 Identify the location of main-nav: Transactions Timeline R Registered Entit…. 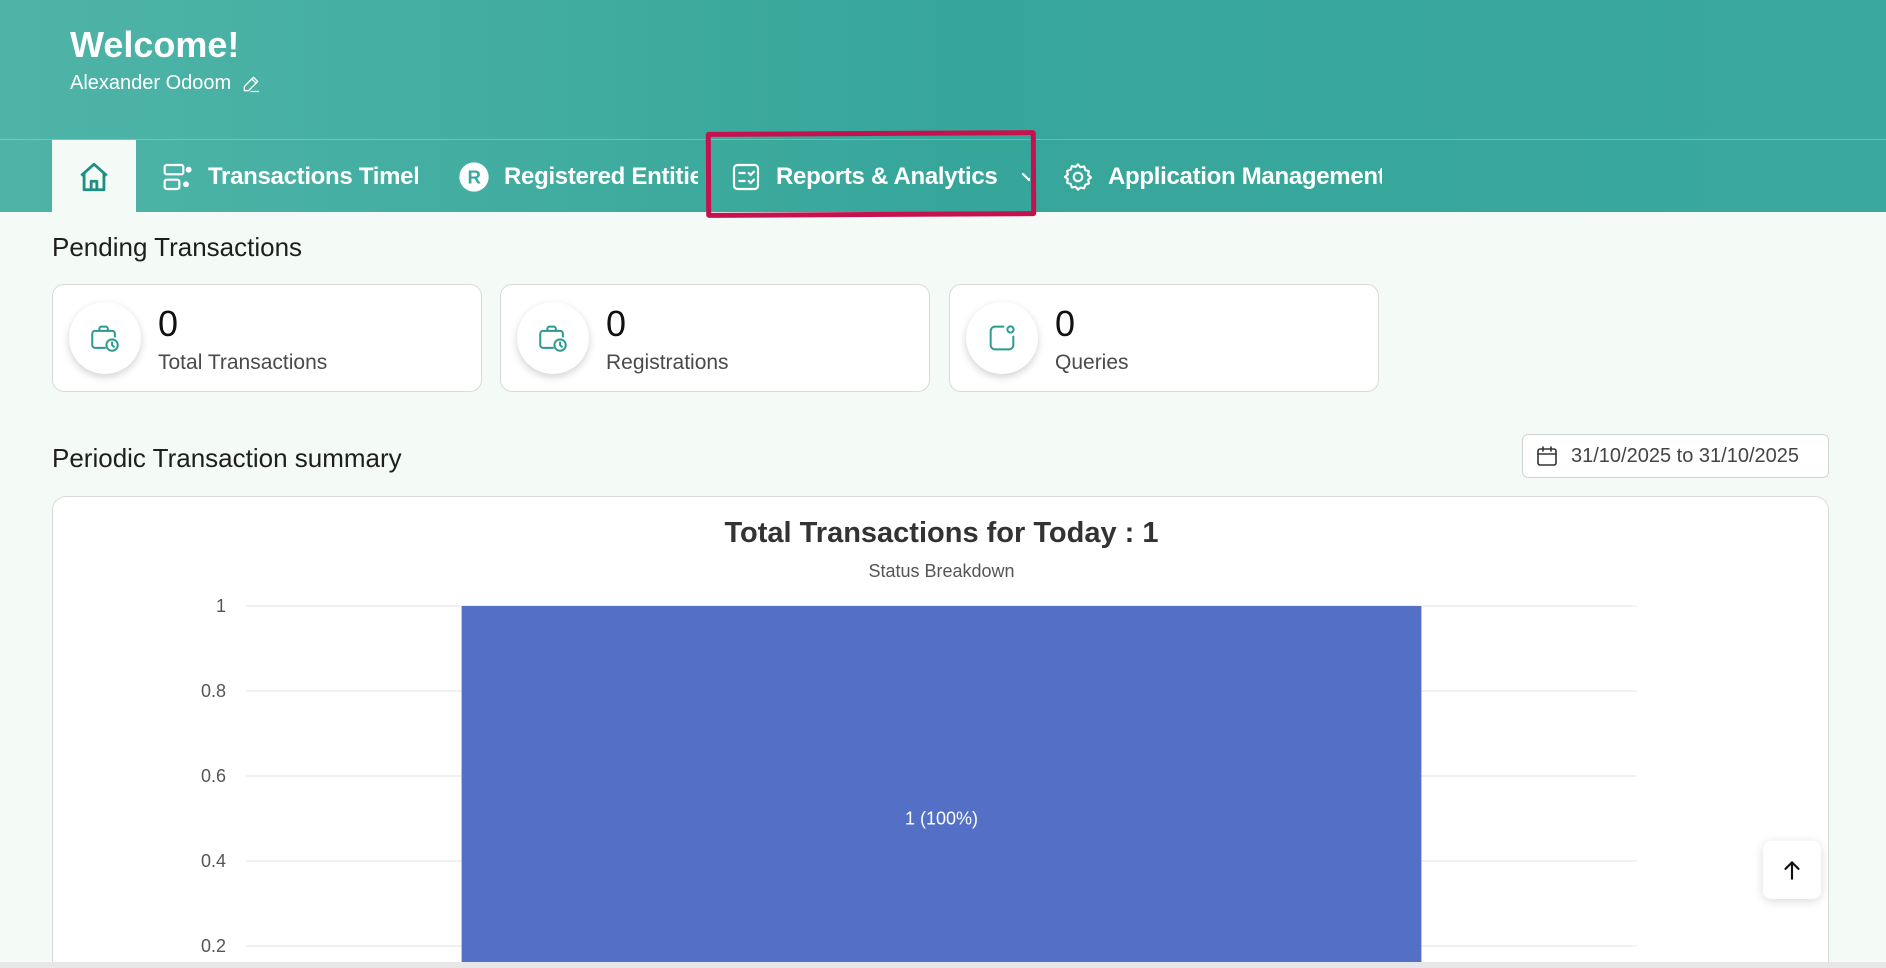
(943, 176).